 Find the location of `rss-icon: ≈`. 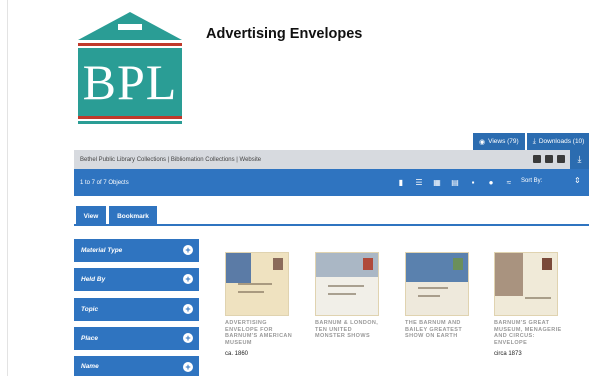

rss-icon: ≈ is located at coordinates (509, 182).